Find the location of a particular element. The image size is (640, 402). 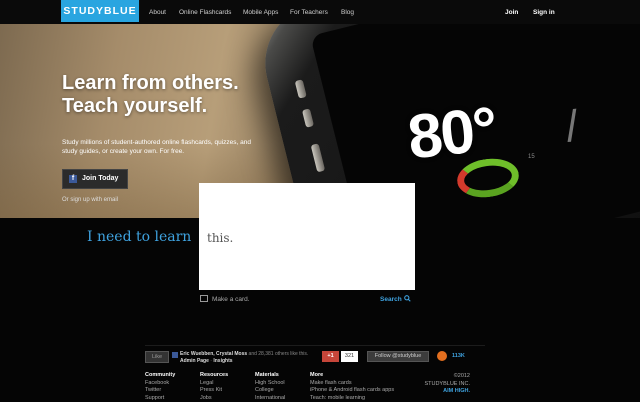

make-card-label: Make a card. is located at coordinates (231, 299).